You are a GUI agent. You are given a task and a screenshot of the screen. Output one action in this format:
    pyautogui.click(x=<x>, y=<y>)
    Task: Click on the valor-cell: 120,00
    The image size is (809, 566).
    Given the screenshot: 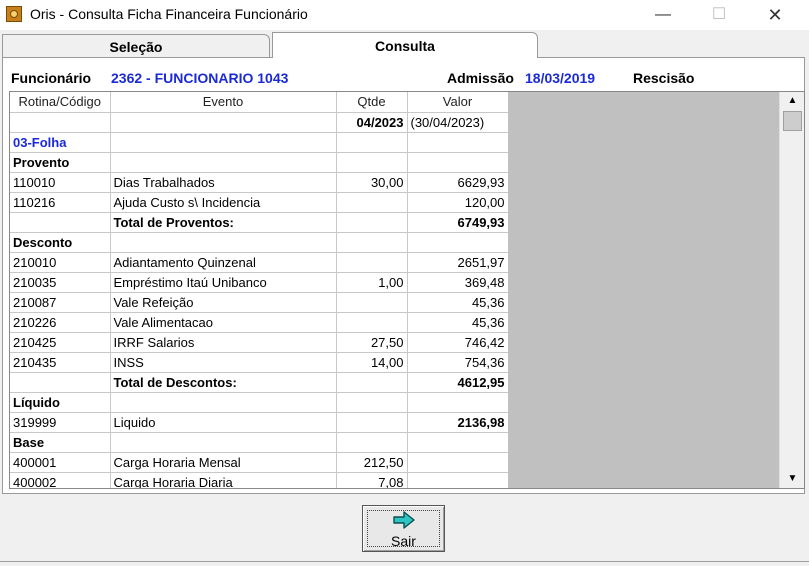 What is the action you would take?
    pyautogui.click(x=458, y=202)
    